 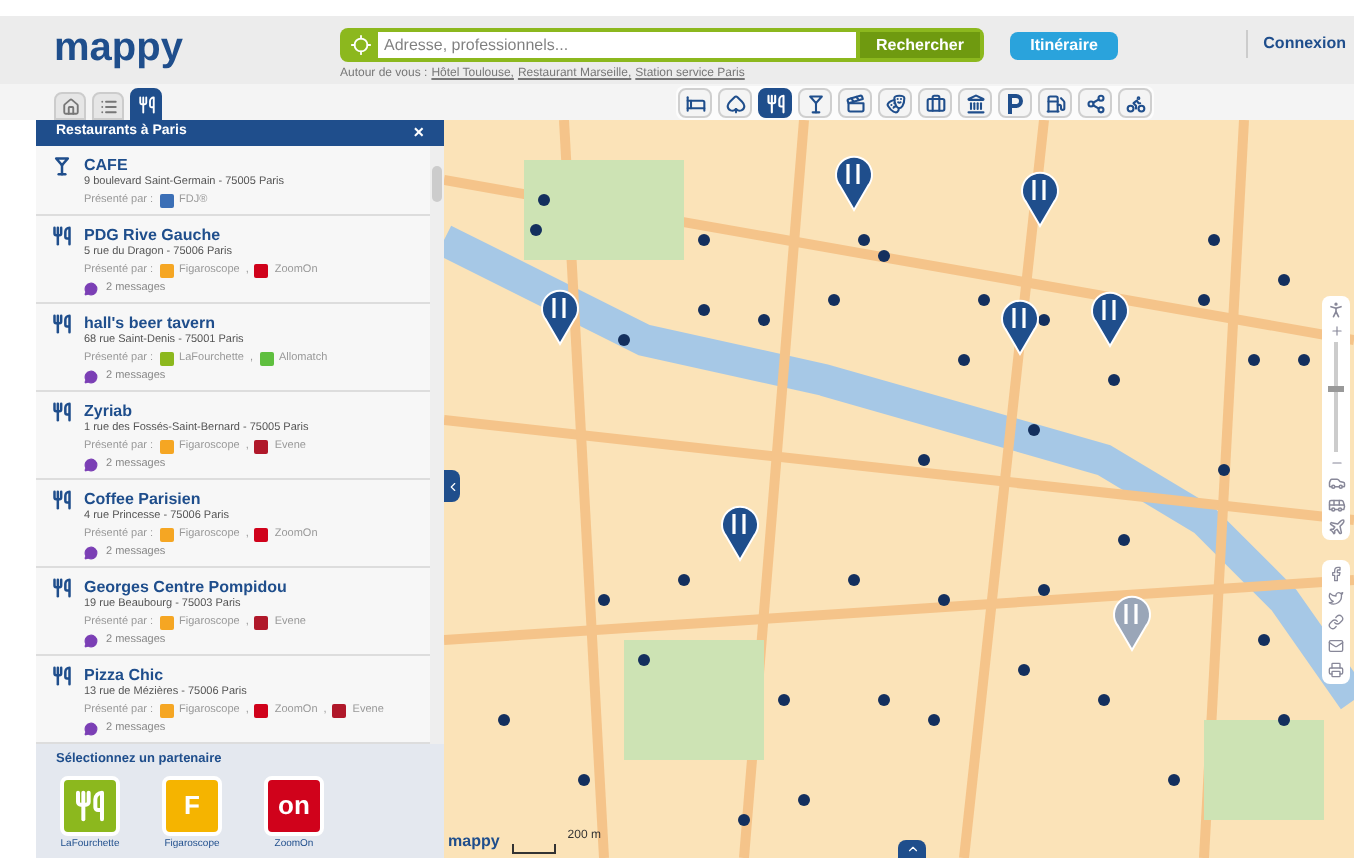 I want to click on login-link: Connexion, so click(x=1304, y=44).